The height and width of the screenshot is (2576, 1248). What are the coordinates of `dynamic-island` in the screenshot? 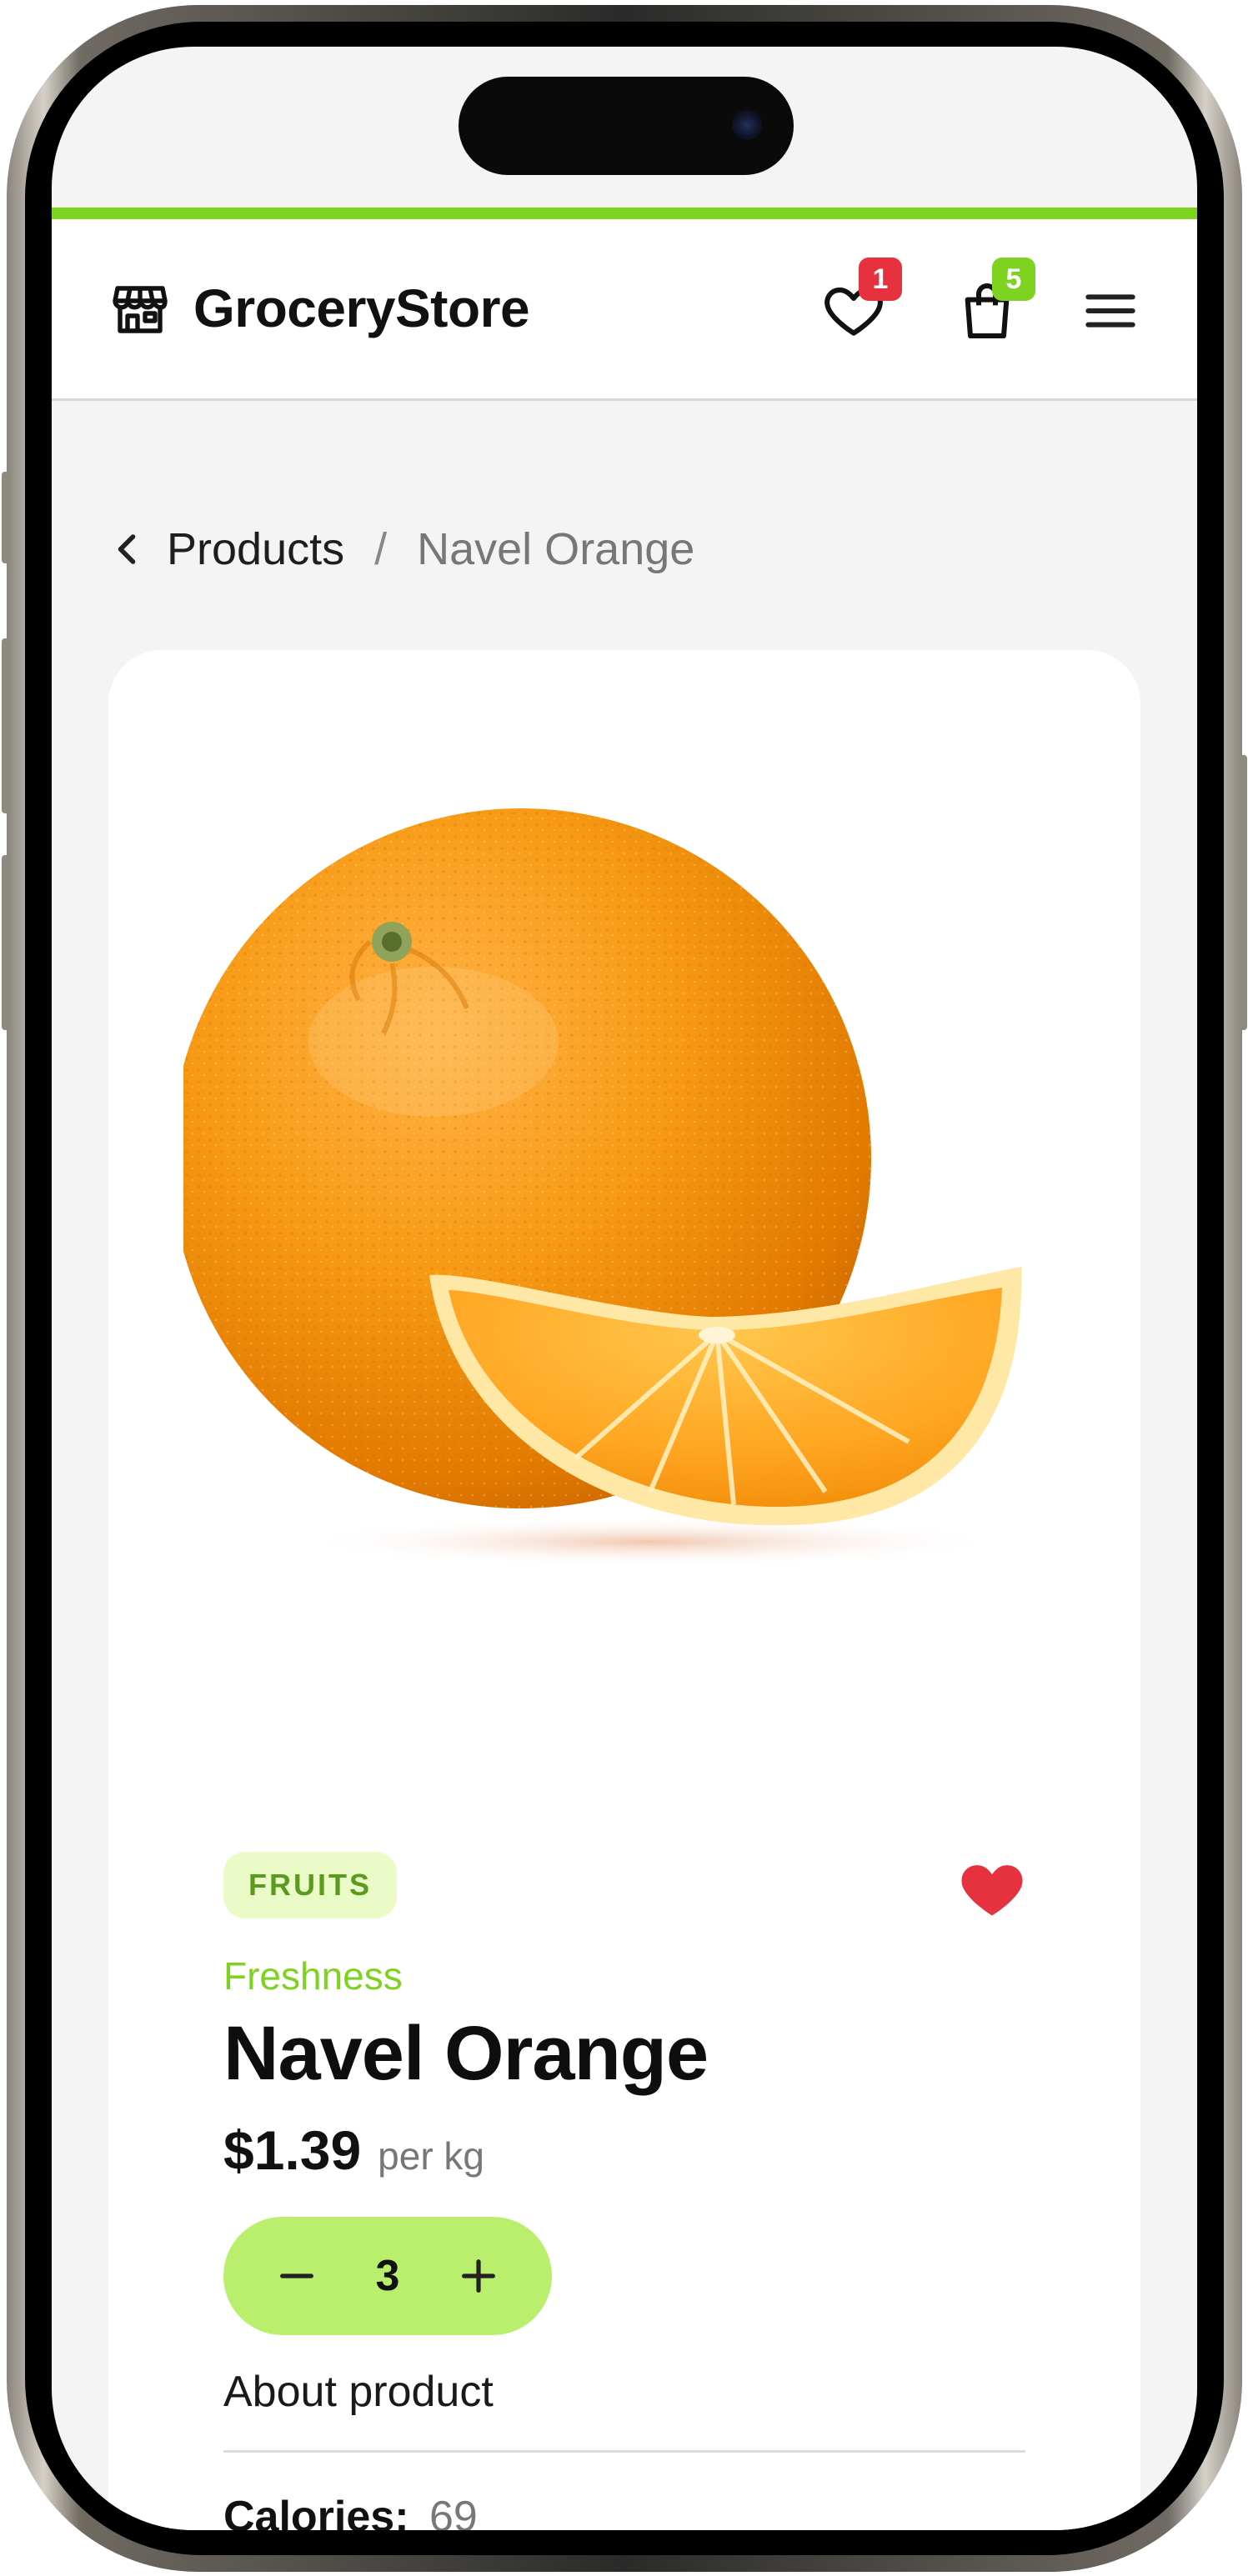 It's located at (626, 126).